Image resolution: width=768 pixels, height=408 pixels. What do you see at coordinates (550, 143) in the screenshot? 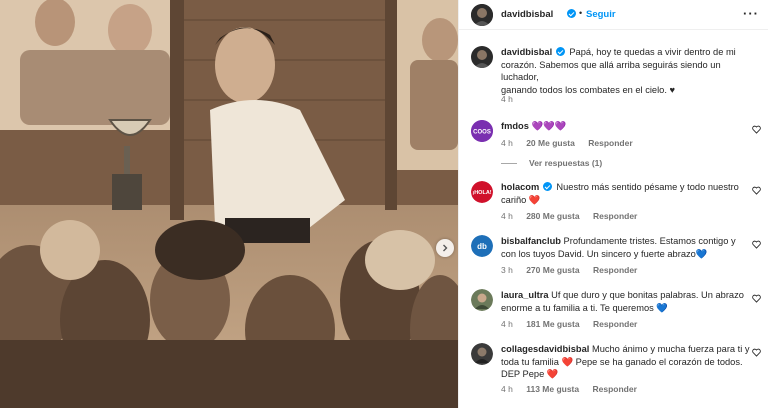
I see `comment-likes: 20 Me gusta` at bounding box center [550, 143].